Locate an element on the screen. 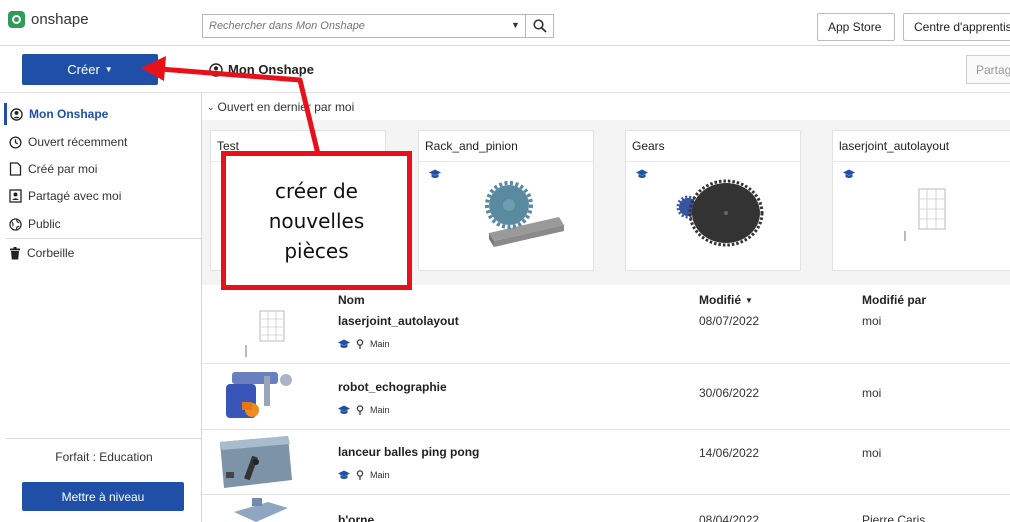 This screenshot has width=1010, height=522. sidebar-item-mon-onshape: Mon Onshape is located at coordinates (99, 114).